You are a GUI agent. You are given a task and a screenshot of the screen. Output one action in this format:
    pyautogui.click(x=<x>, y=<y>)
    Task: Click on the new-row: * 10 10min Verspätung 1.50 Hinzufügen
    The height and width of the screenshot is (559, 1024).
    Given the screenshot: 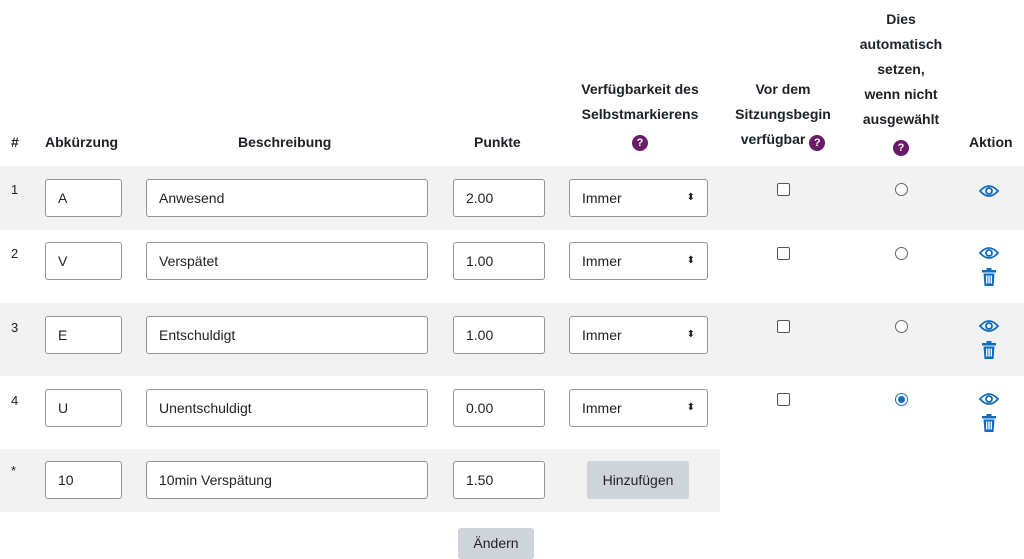 What is the action you would take?
    pyautogui.click(x=360, y=480)
    